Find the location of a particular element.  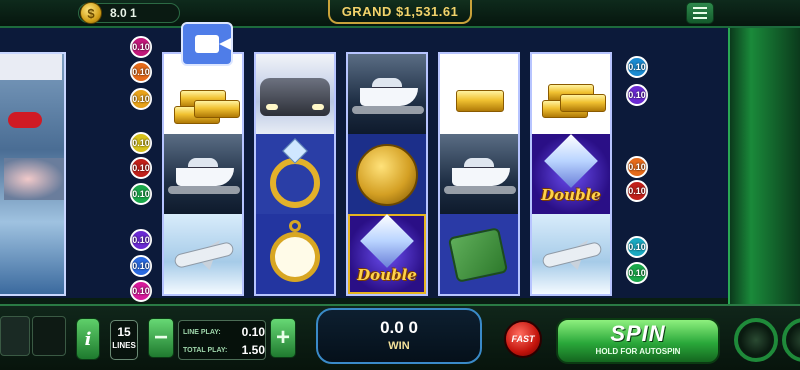

lines-selector: 15 LINES is located at coordinates (124, 340).